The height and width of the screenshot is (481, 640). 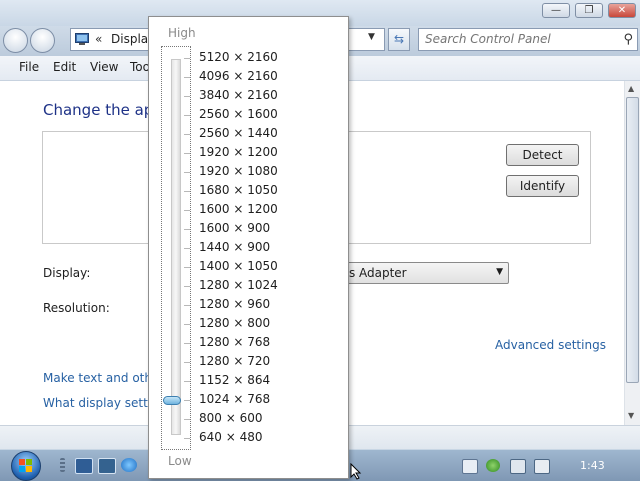 I want to click on resolution-option: 2560 × 1600, so click(x=238, y=114).